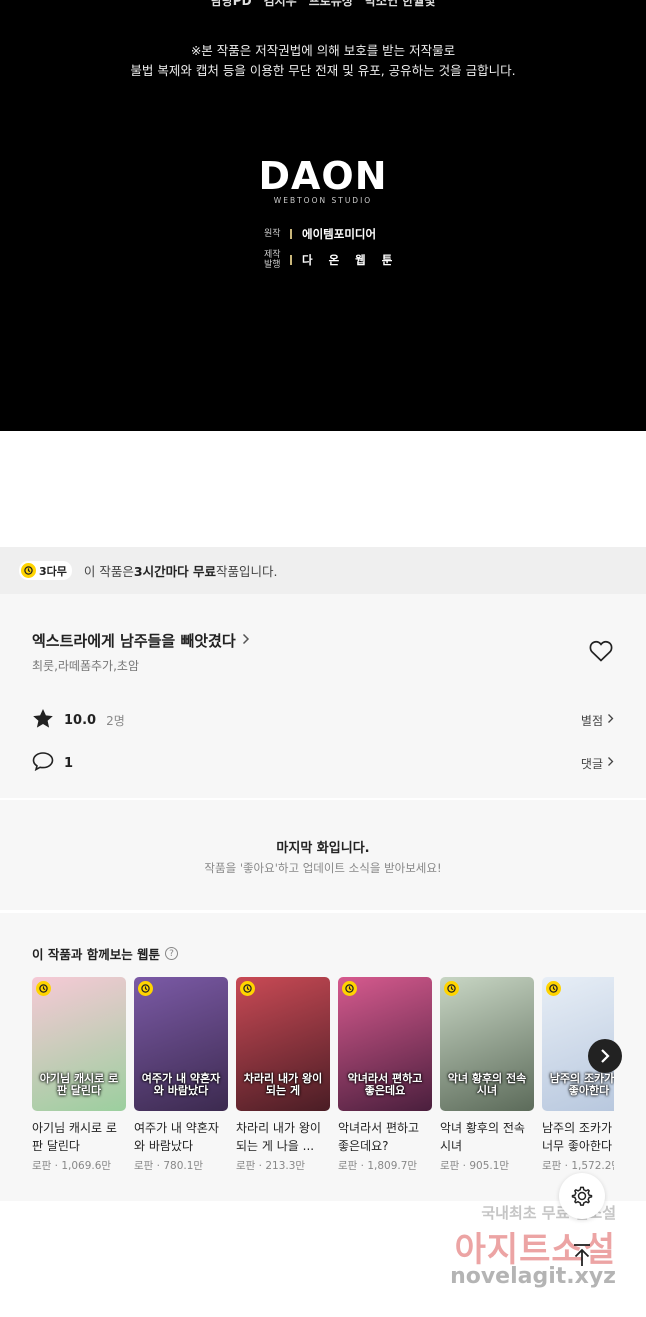  What do you see at coordinates (601, 653) in the screenshot?
I see `like-heart-icon` at bounding box center [601, 653].